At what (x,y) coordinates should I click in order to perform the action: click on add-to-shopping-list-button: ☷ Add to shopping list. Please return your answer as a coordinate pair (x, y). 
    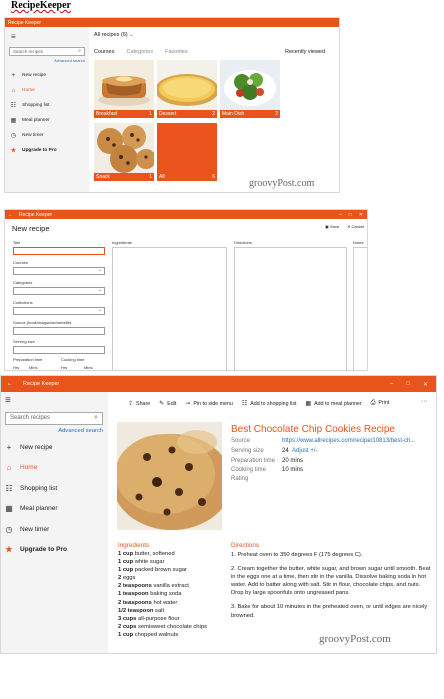
    Looking at the image, I should click on (269, 403).